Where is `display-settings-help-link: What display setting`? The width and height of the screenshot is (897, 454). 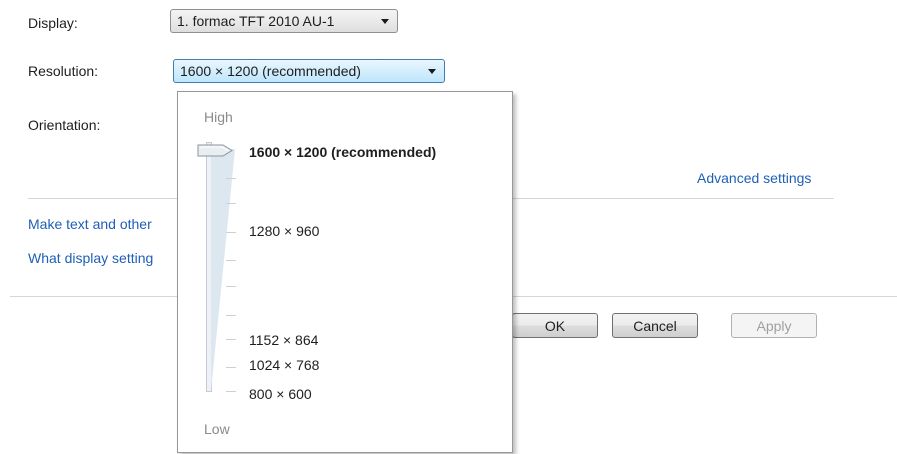 display-settings-help-link: What display setting is located at coordinates (90, 258).